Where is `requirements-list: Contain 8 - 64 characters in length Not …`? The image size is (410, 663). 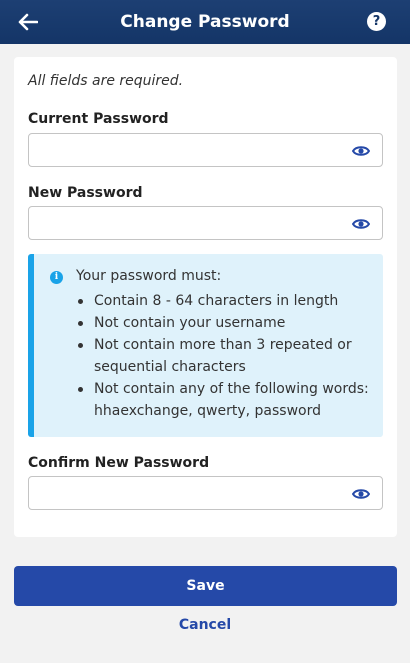 requirements-list: Contain 8 - 64 characters in length Not … is located at coordinates (226, 356).